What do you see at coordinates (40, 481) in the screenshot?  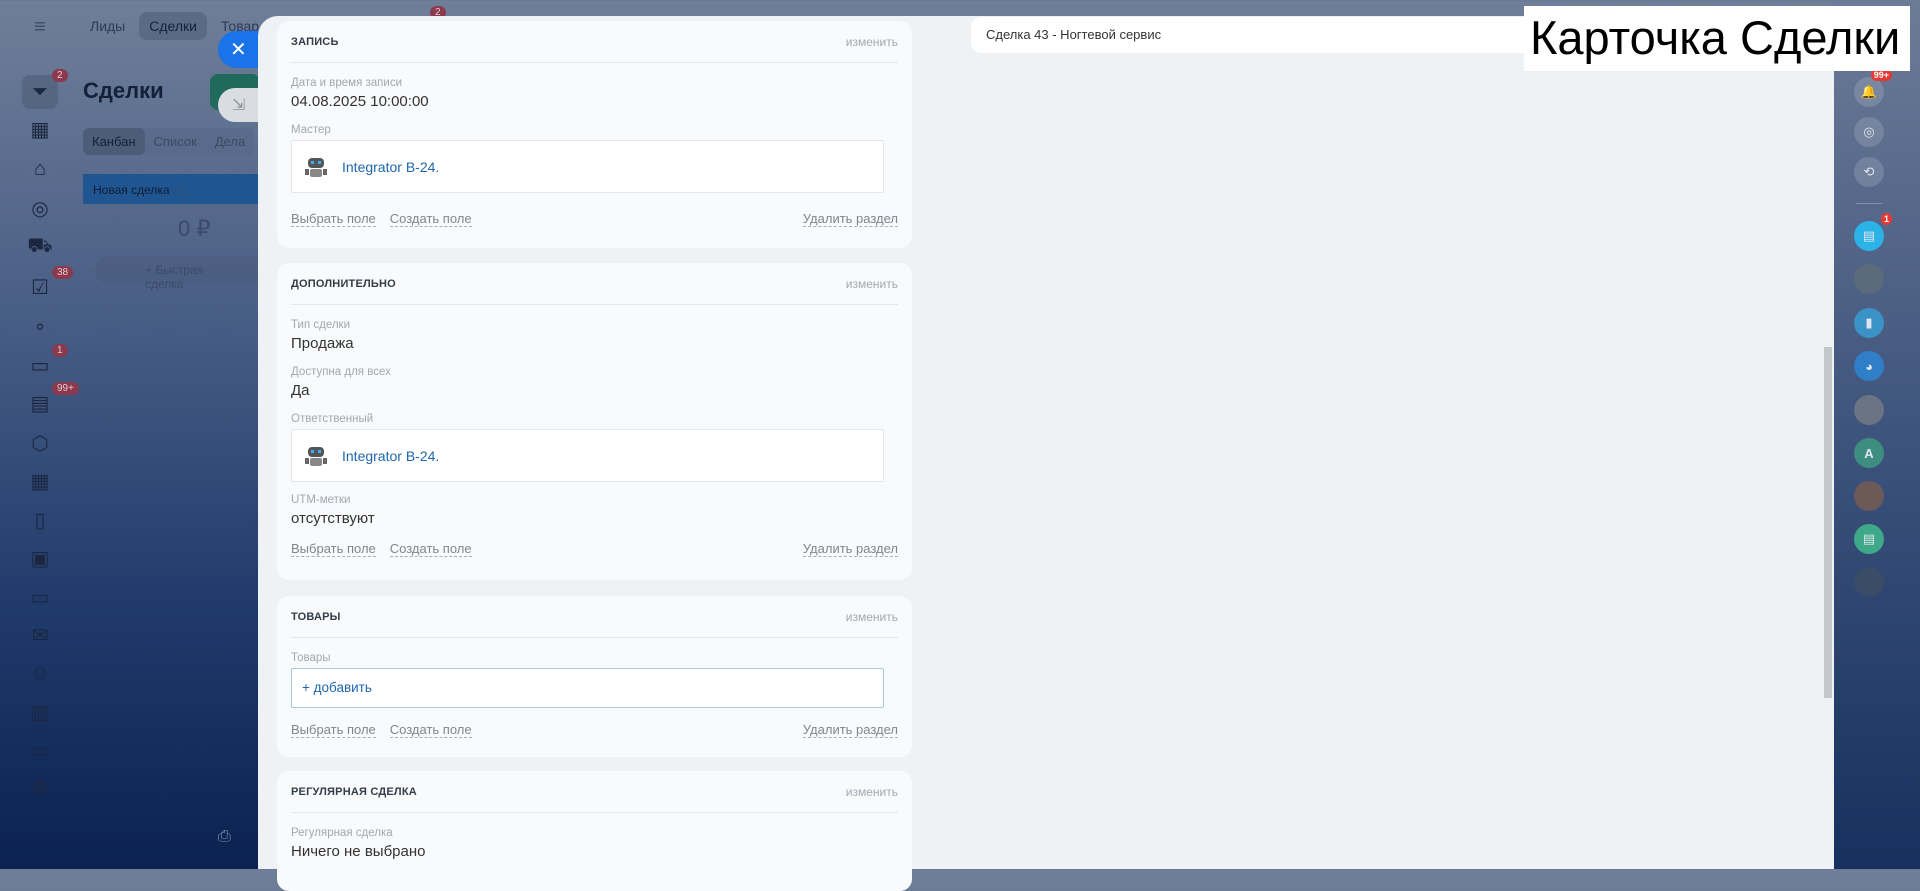 I see `calendar2-icon: ▦` at bounding box center [40, 481].